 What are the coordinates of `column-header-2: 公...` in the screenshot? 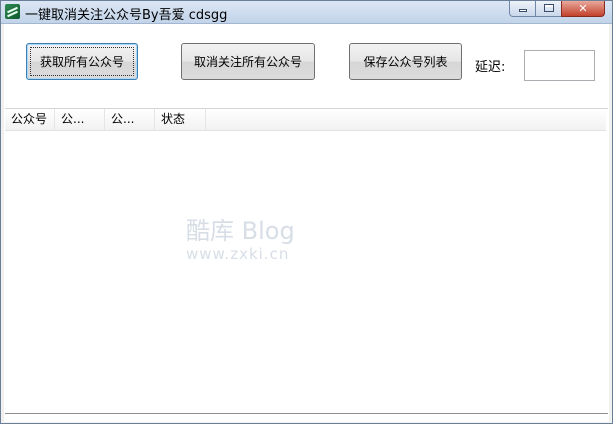 It's located at (80, 119).